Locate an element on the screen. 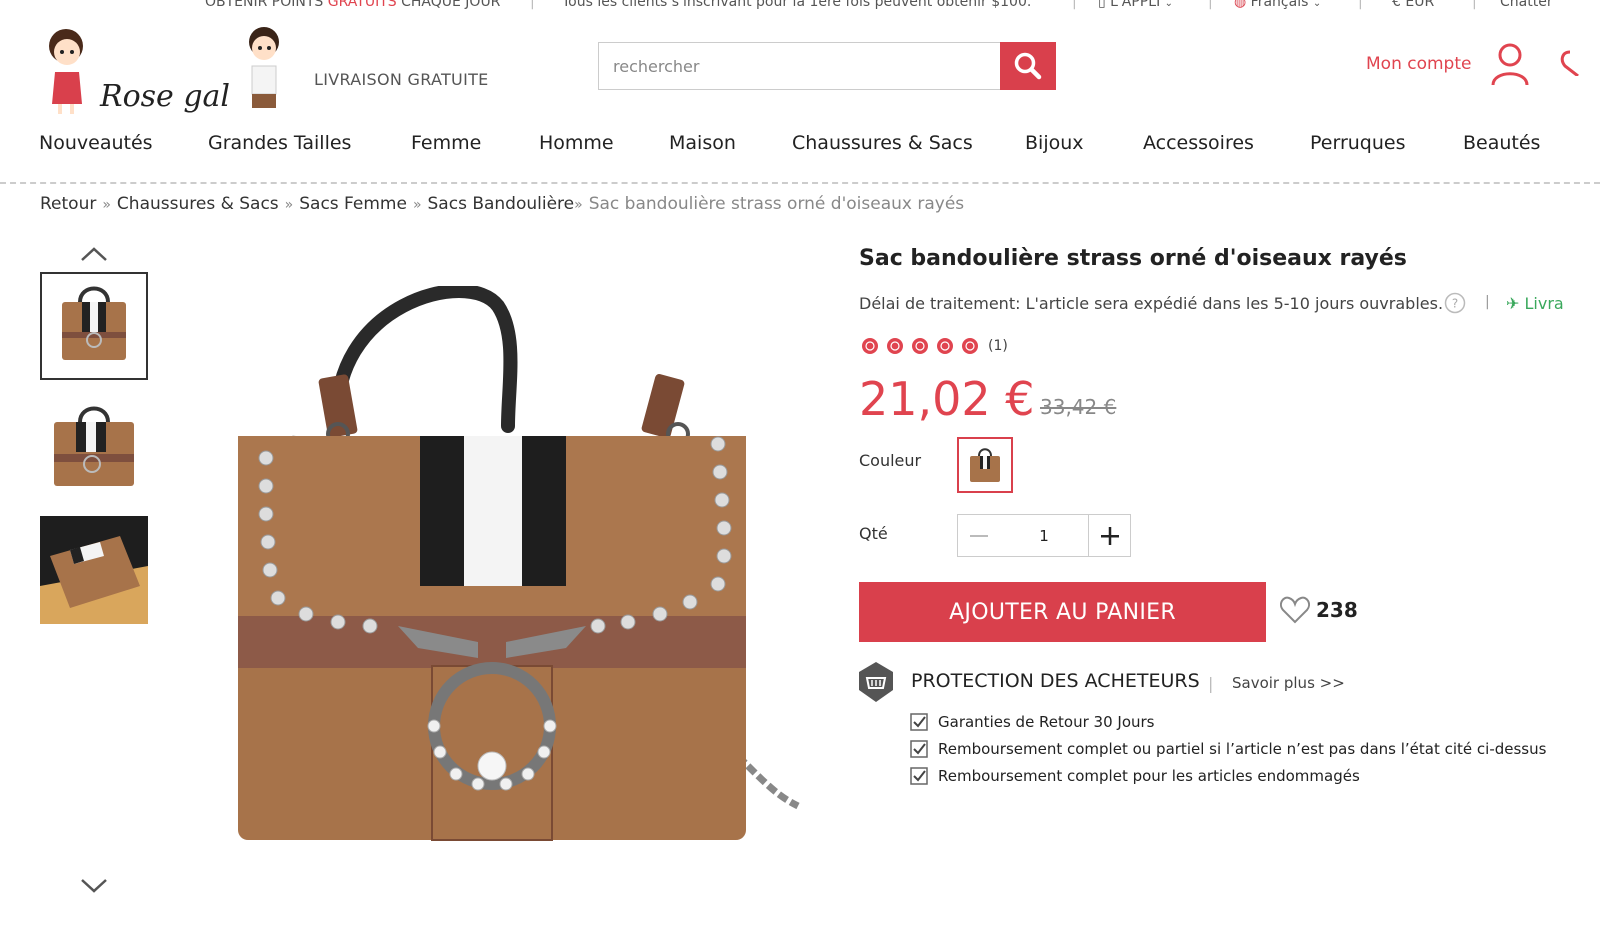 The image size is (1600, 952). rating-stars is located at coordinates (921, 348).